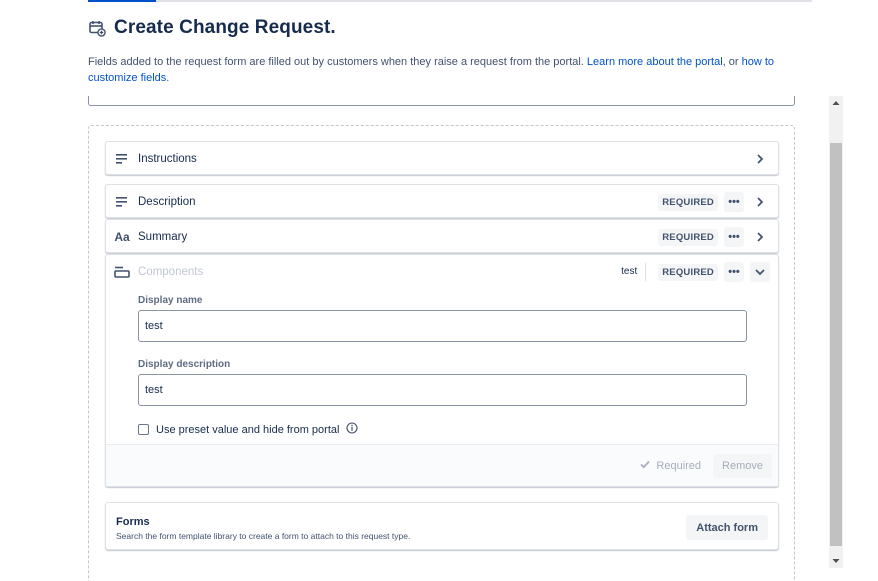  Describe the element at coordinates (171, 272) in the screenshot. I see `field-label-components: Components` at that location.